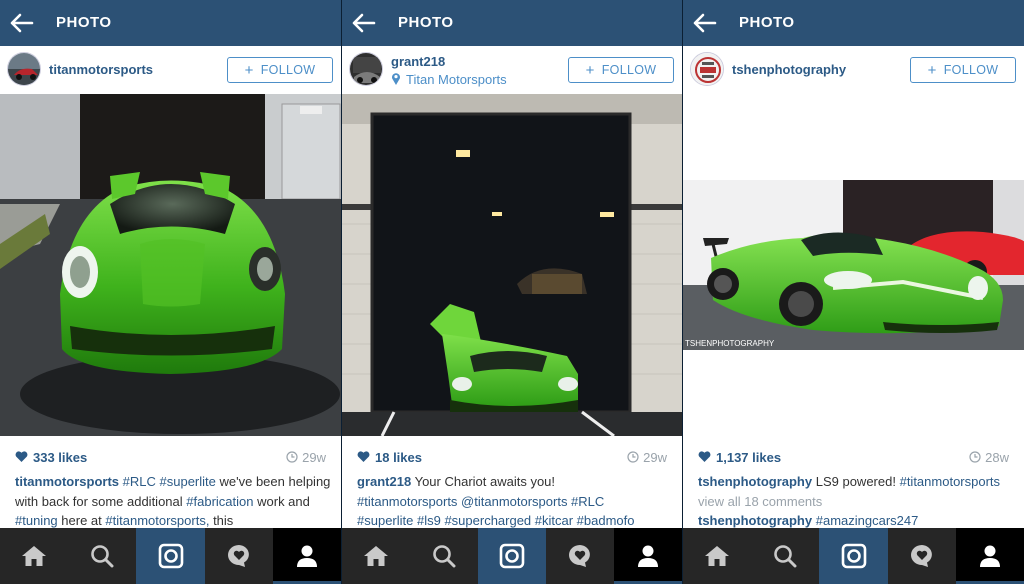  I want to click on hashtag: #titanmotorsports,, so click(157, 520).